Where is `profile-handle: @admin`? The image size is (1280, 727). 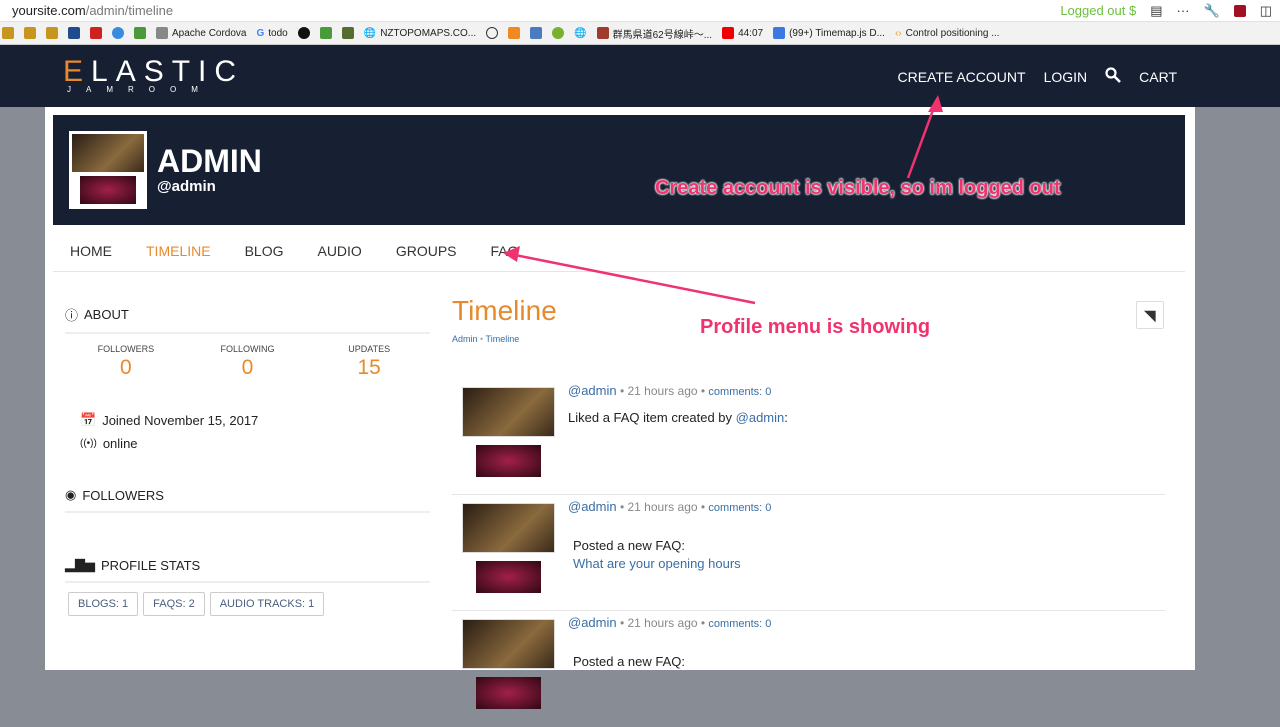 profile-handle: @admin is located at coordinates (186, 186).